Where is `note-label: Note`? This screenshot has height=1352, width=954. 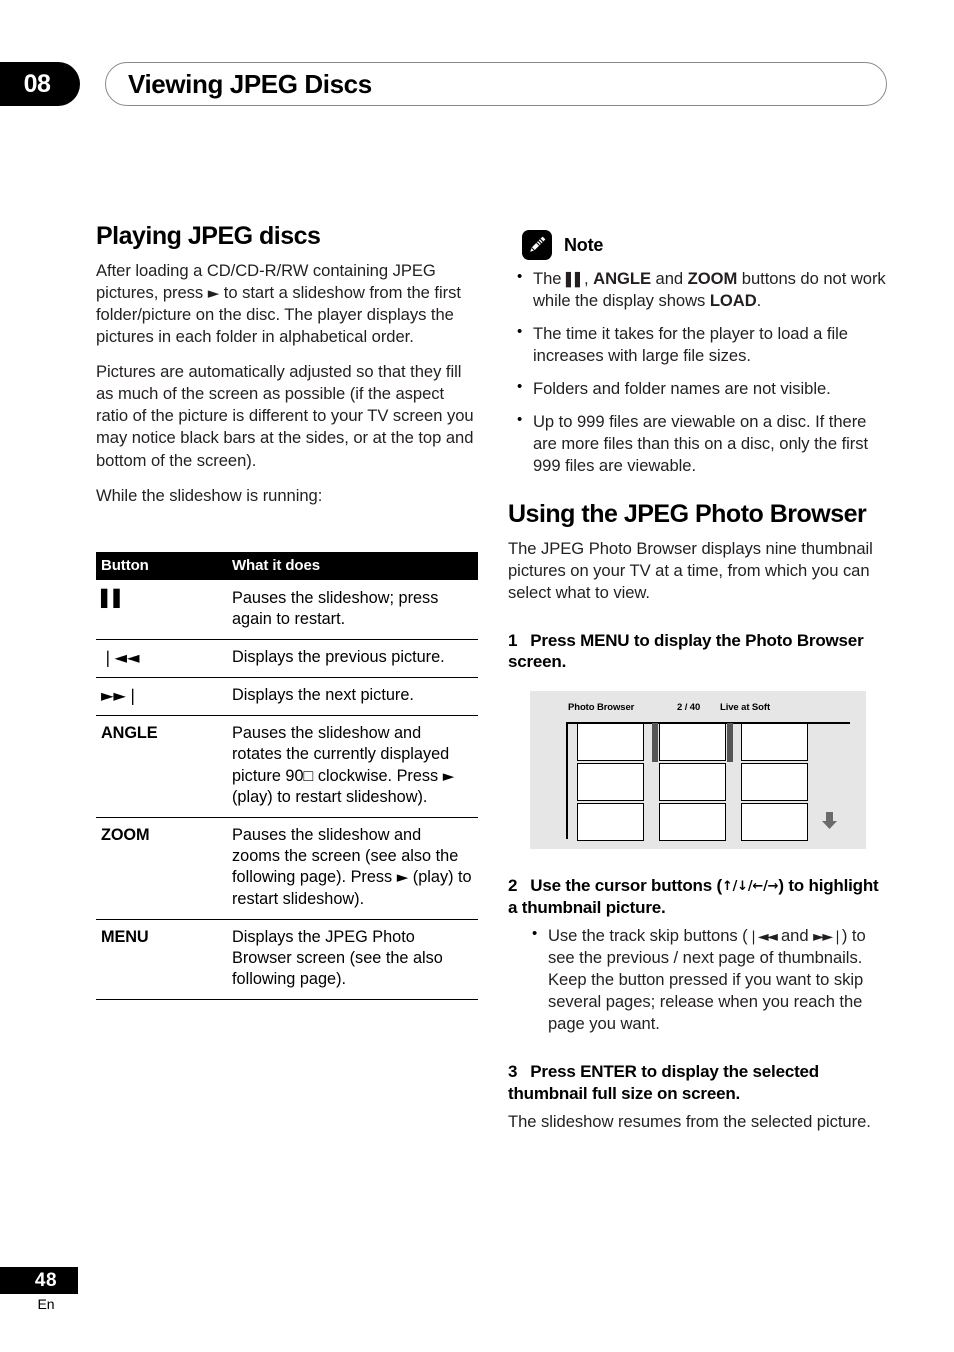
note-label: Note is located at coordinates (584, 244).